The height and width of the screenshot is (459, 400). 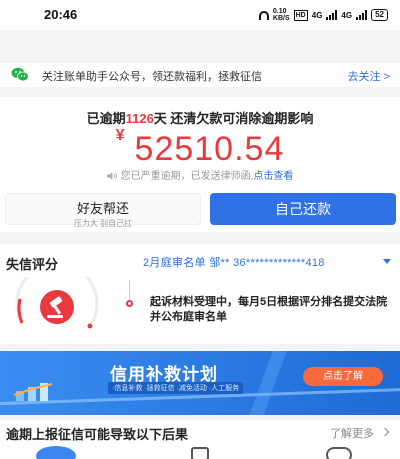 What do you see at coordinates (369, 76) in the screenshot?
I see `follow-link: 去关注 >` at bounding box center [369, 76].